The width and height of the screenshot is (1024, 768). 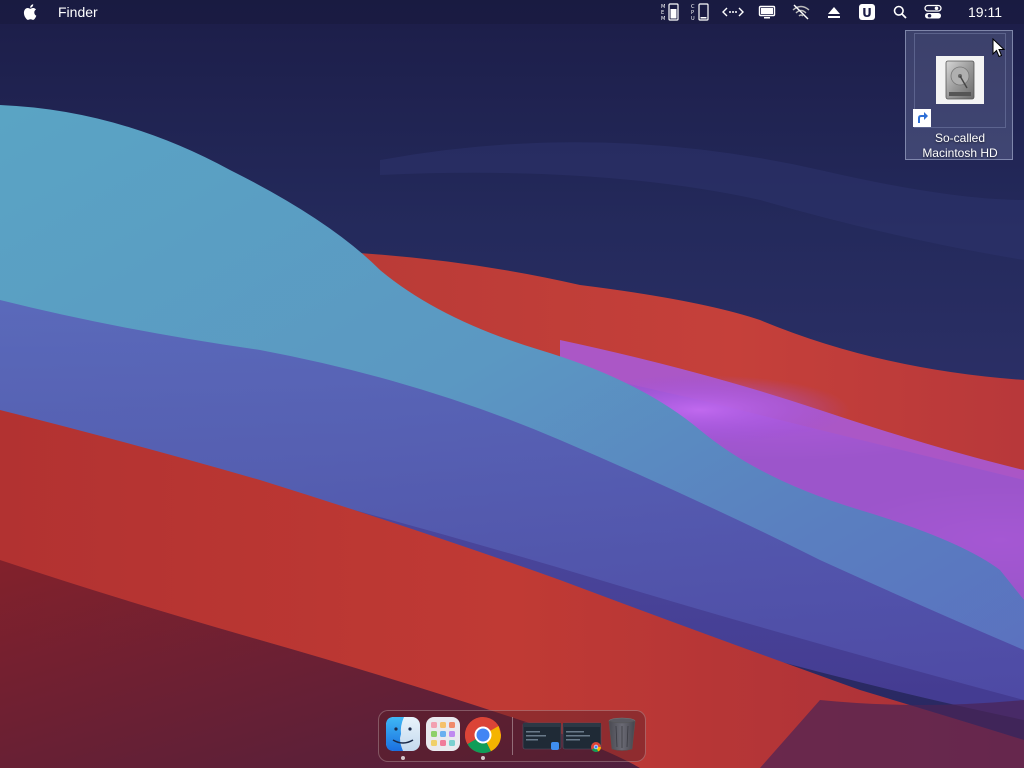 What do you see at coordinates (933, 12) in the screenshot?
I see `control-center-icon` at bounding box center [933, 12].